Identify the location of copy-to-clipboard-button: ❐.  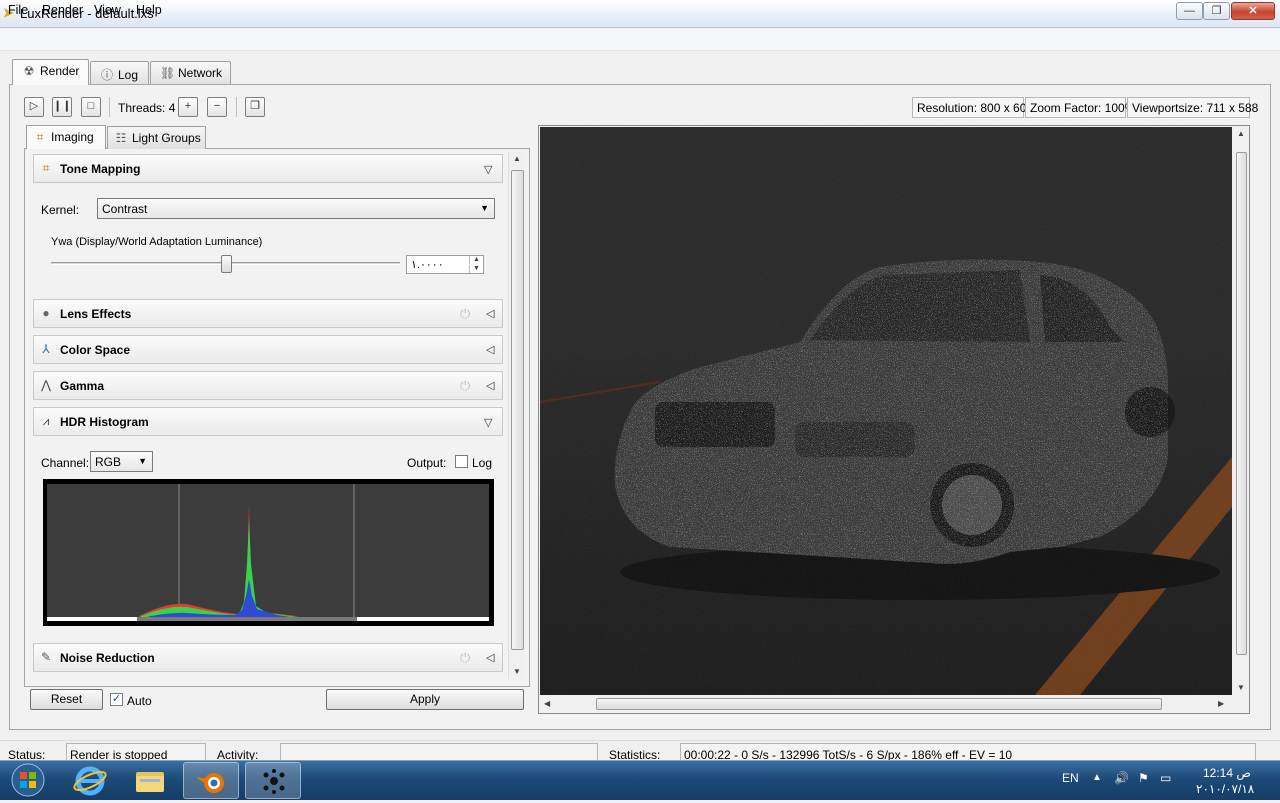
(255, 107).